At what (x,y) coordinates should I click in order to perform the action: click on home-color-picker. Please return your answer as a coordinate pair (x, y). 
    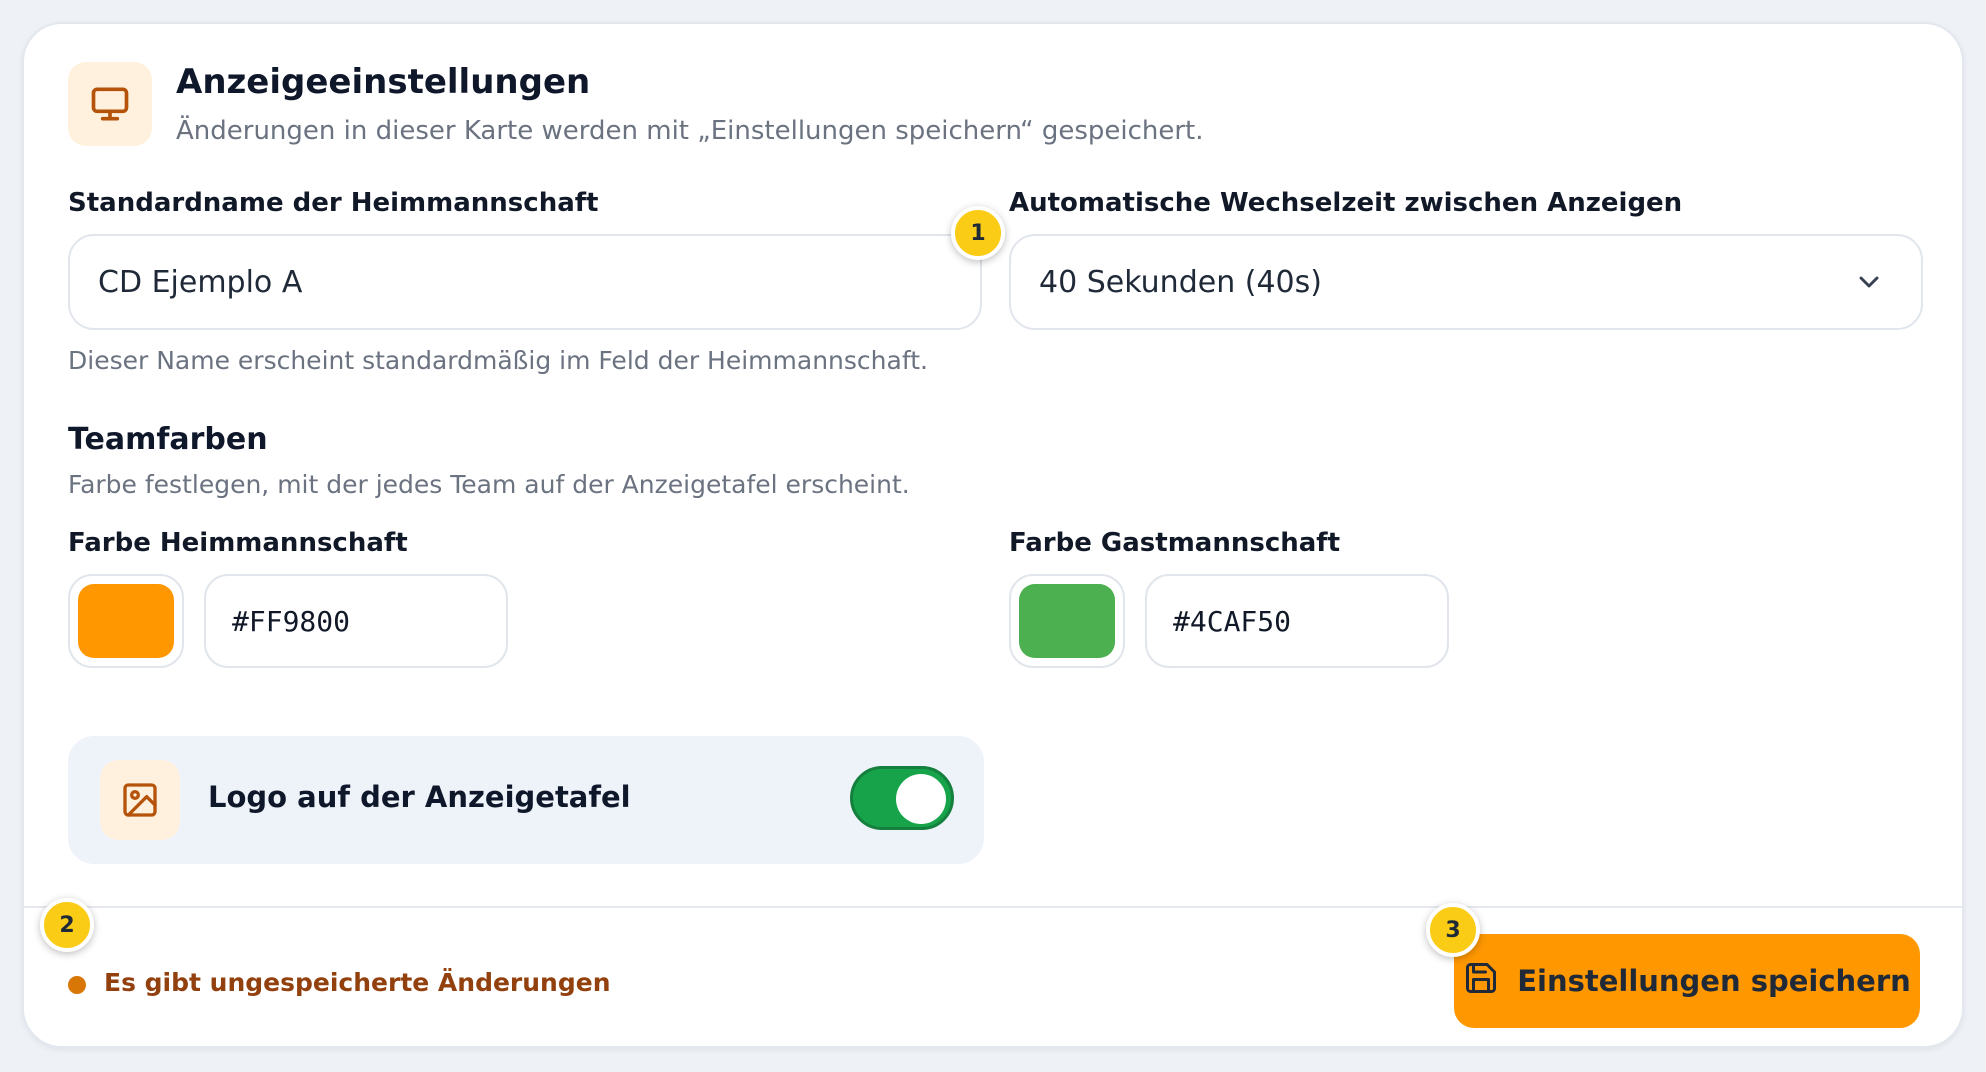
    Looking at the image, I should click on (126, 621).